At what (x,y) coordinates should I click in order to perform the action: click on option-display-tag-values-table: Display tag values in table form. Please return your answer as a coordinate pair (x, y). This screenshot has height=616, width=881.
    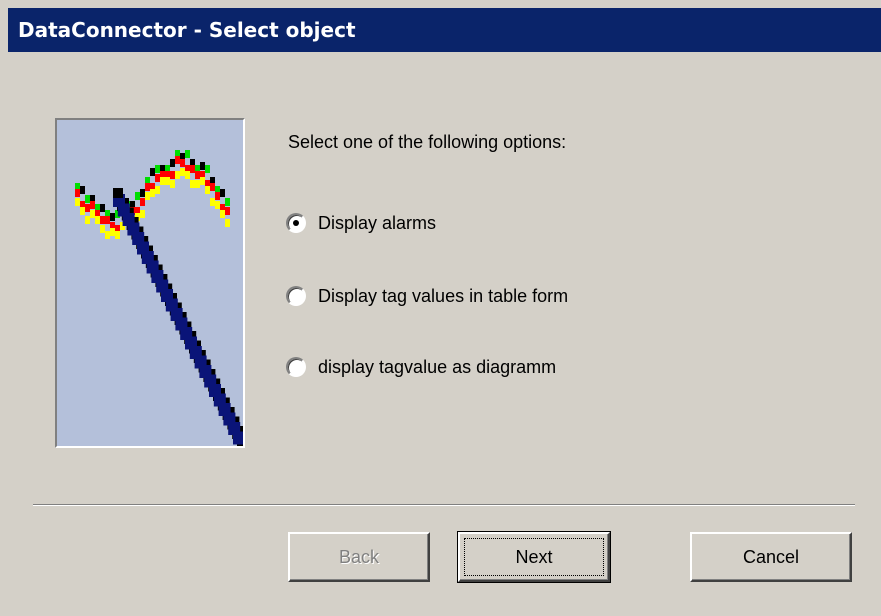
    Looking at the image, I should click on (427, 296).